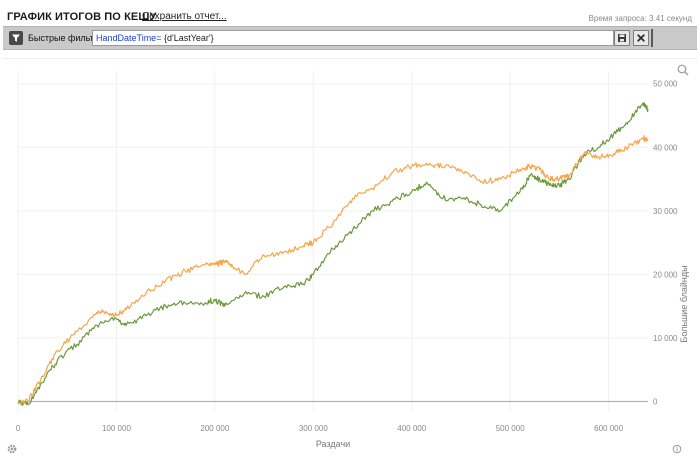 The height and width of the screenshot is (462, 700). What do you see at coordinates (665, 84) in the screenshot?
I see `y-tick-label: 50 000` at bounding box center [665, 84].